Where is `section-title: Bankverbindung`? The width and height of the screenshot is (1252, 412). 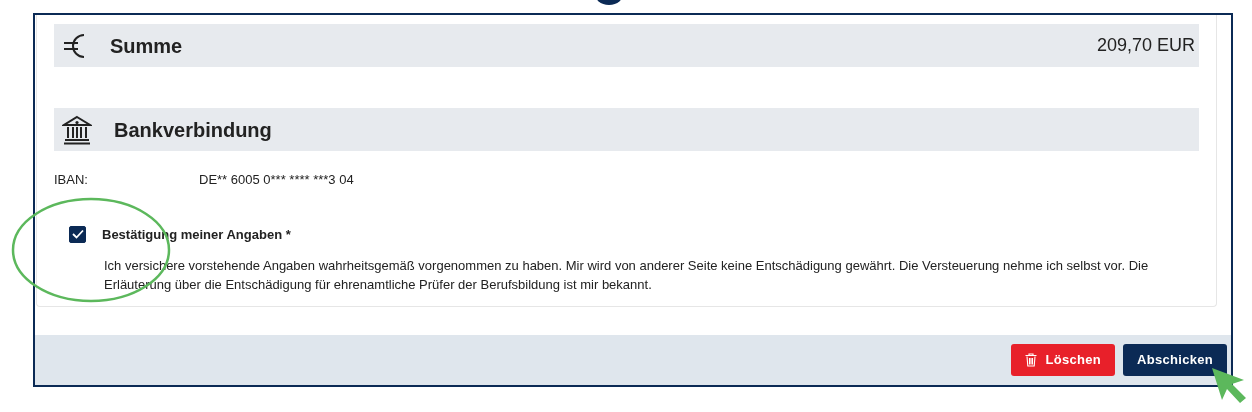
section-title: Bankverbindung is located at coordinates (193, 130).